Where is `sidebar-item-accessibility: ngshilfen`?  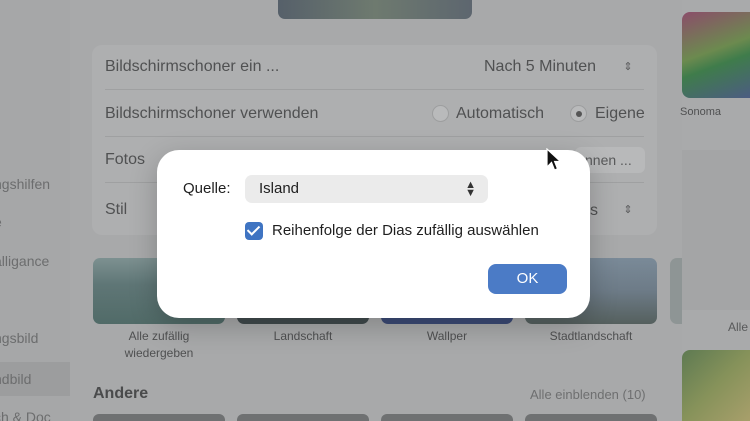
sidebar-item-accessibility: ngshilfen is located at coordinates (25, 184).